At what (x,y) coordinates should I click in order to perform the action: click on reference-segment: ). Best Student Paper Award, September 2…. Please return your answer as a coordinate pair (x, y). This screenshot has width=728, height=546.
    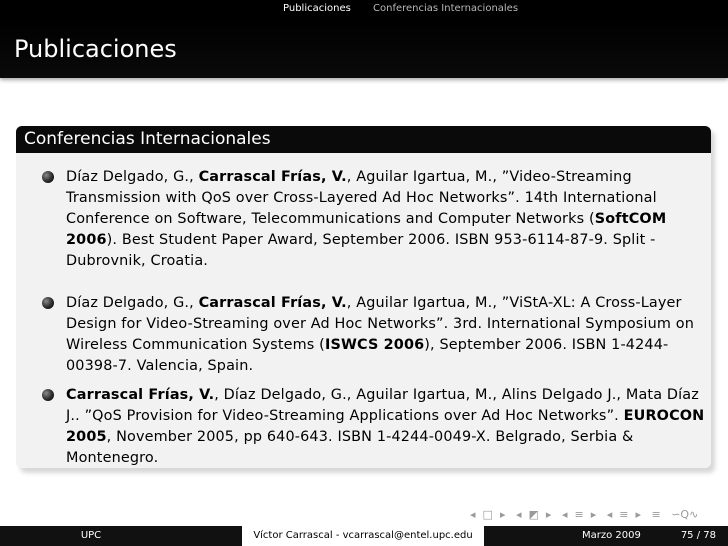
    Looking at the image, I should click on (361, 250).